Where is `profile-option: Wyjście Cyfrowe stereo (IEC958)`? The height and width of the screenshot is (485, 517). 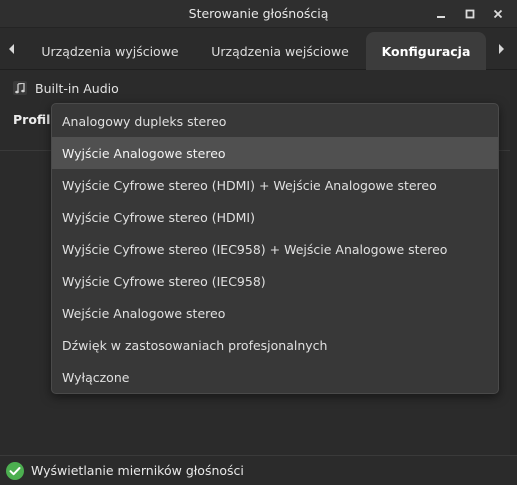 profile-option: Wyjście Cyfrowe stereo (IEC958) is located at coordinates (275, 281).